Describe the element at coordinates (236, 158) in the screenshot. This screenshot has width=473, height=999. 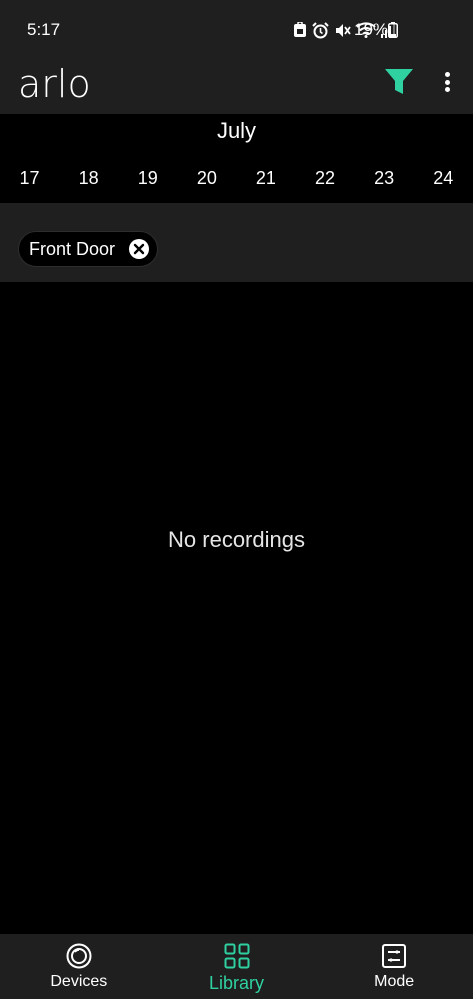
I see `calendar-strip: July 17 18 19 20 21 22 23 24` at that location.